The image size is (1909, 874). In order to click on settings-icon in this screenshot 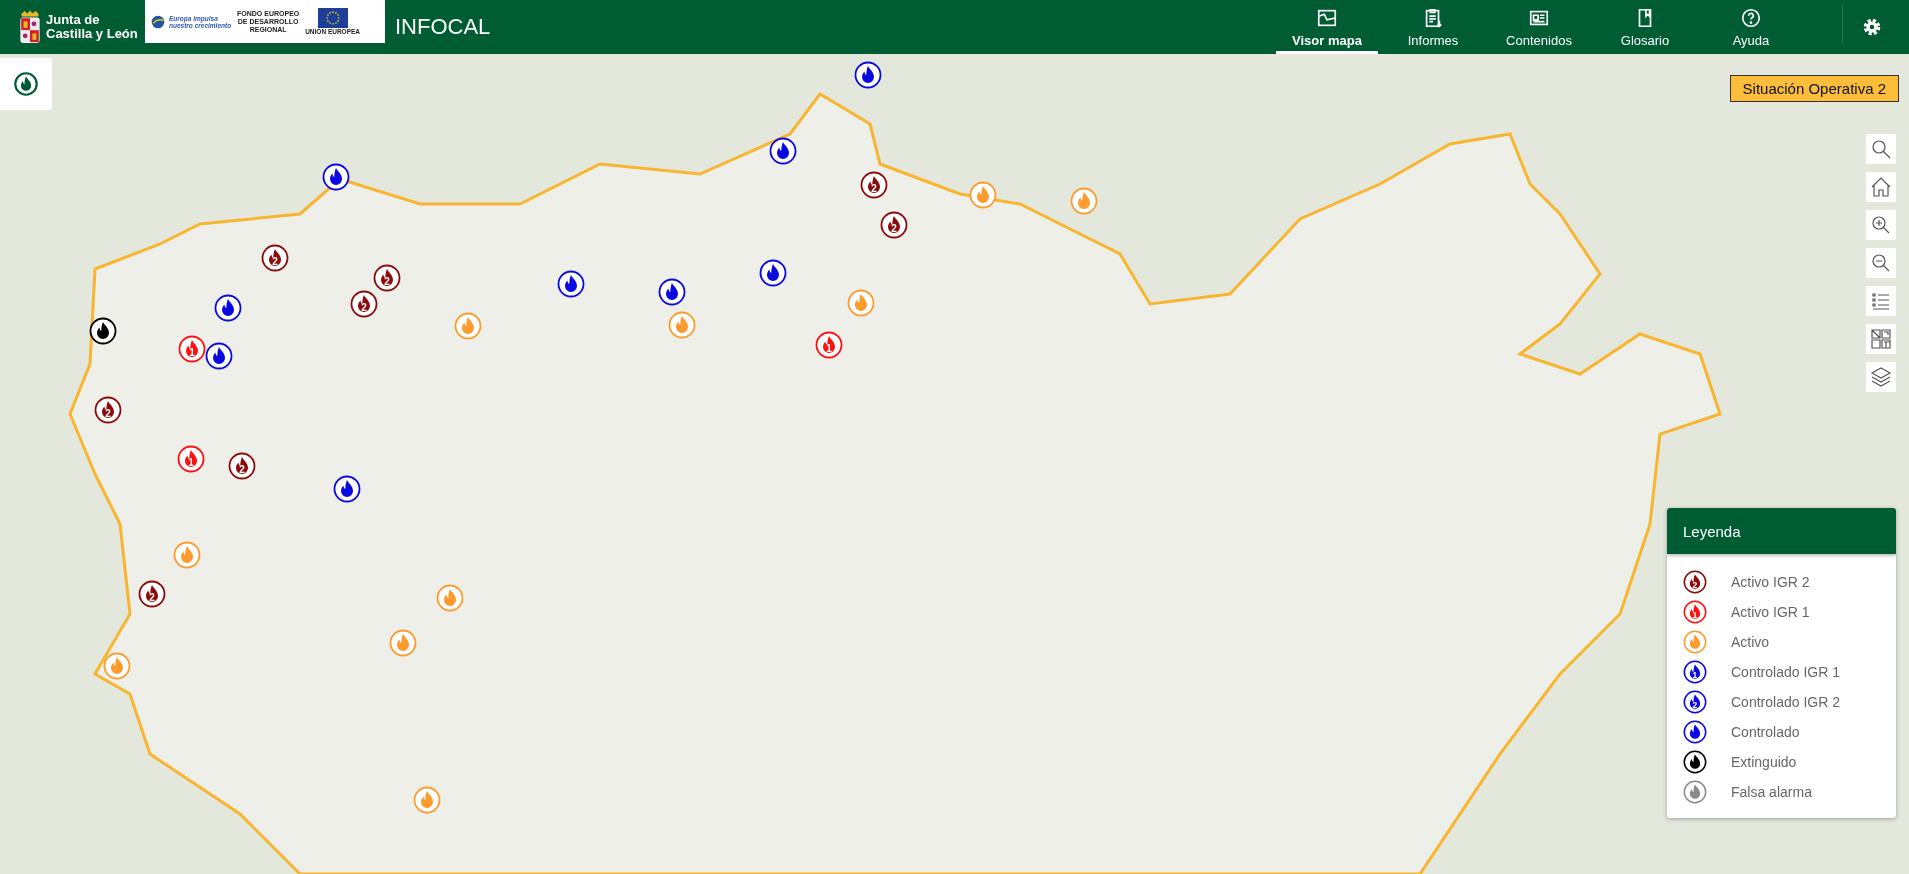, I will do `click(1872, 27)`.